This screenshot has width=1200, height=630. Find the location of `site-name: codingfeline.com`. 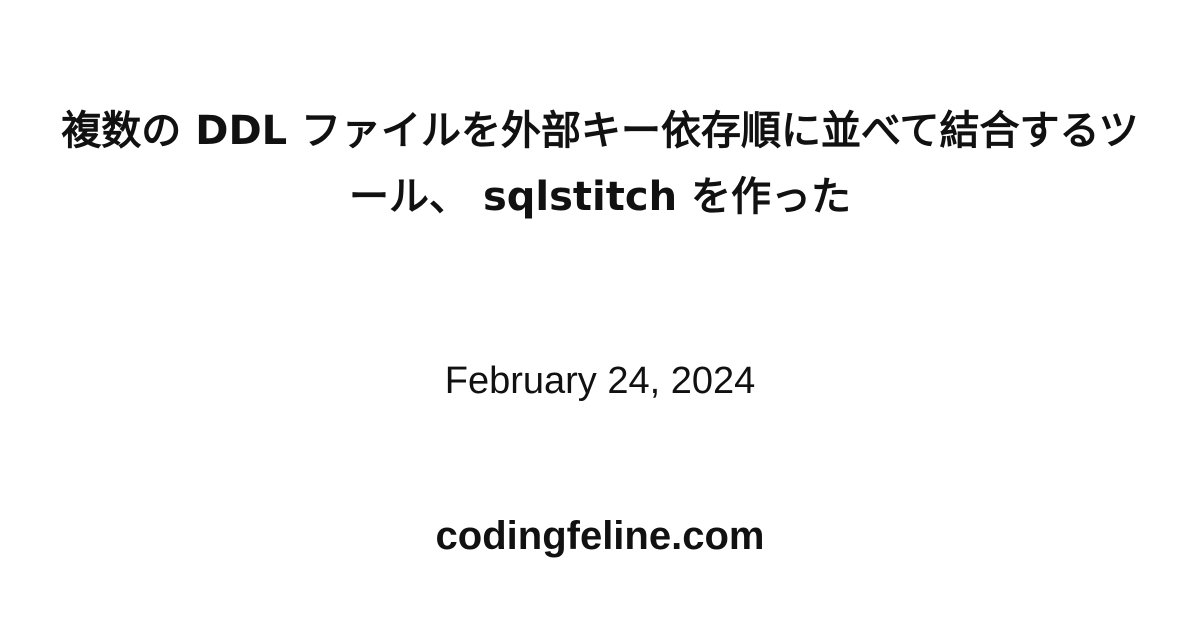

site-name: codingfeline.com is located at coordinates (600, 536).